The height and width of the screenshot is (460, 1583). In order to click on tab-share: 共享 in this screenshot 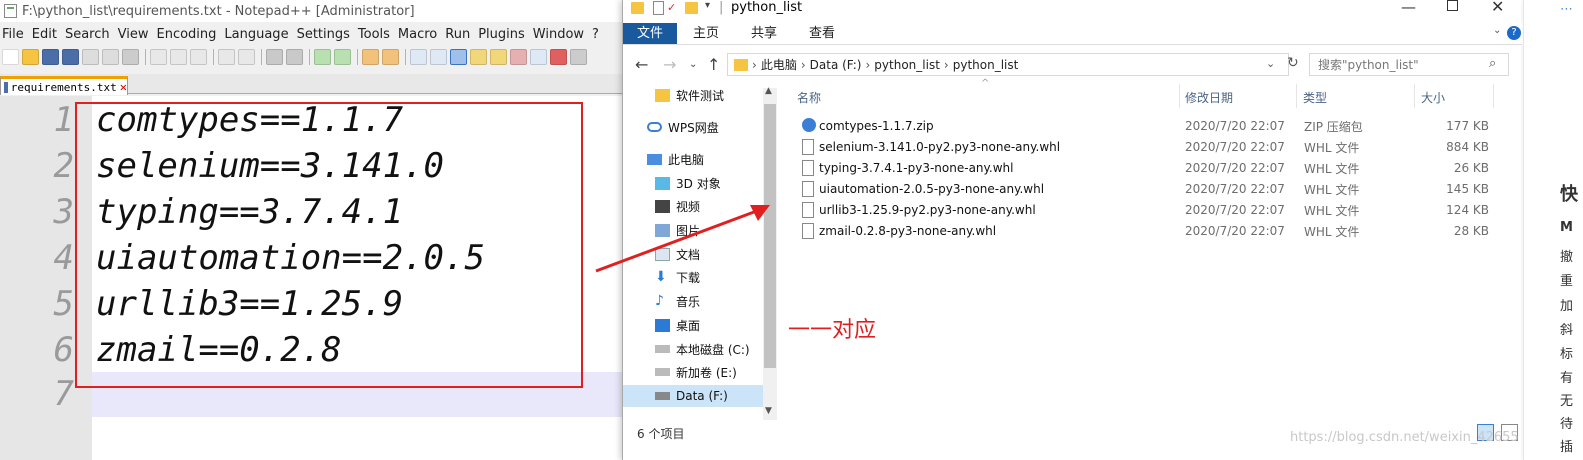, I will do `click(764, 33)`.